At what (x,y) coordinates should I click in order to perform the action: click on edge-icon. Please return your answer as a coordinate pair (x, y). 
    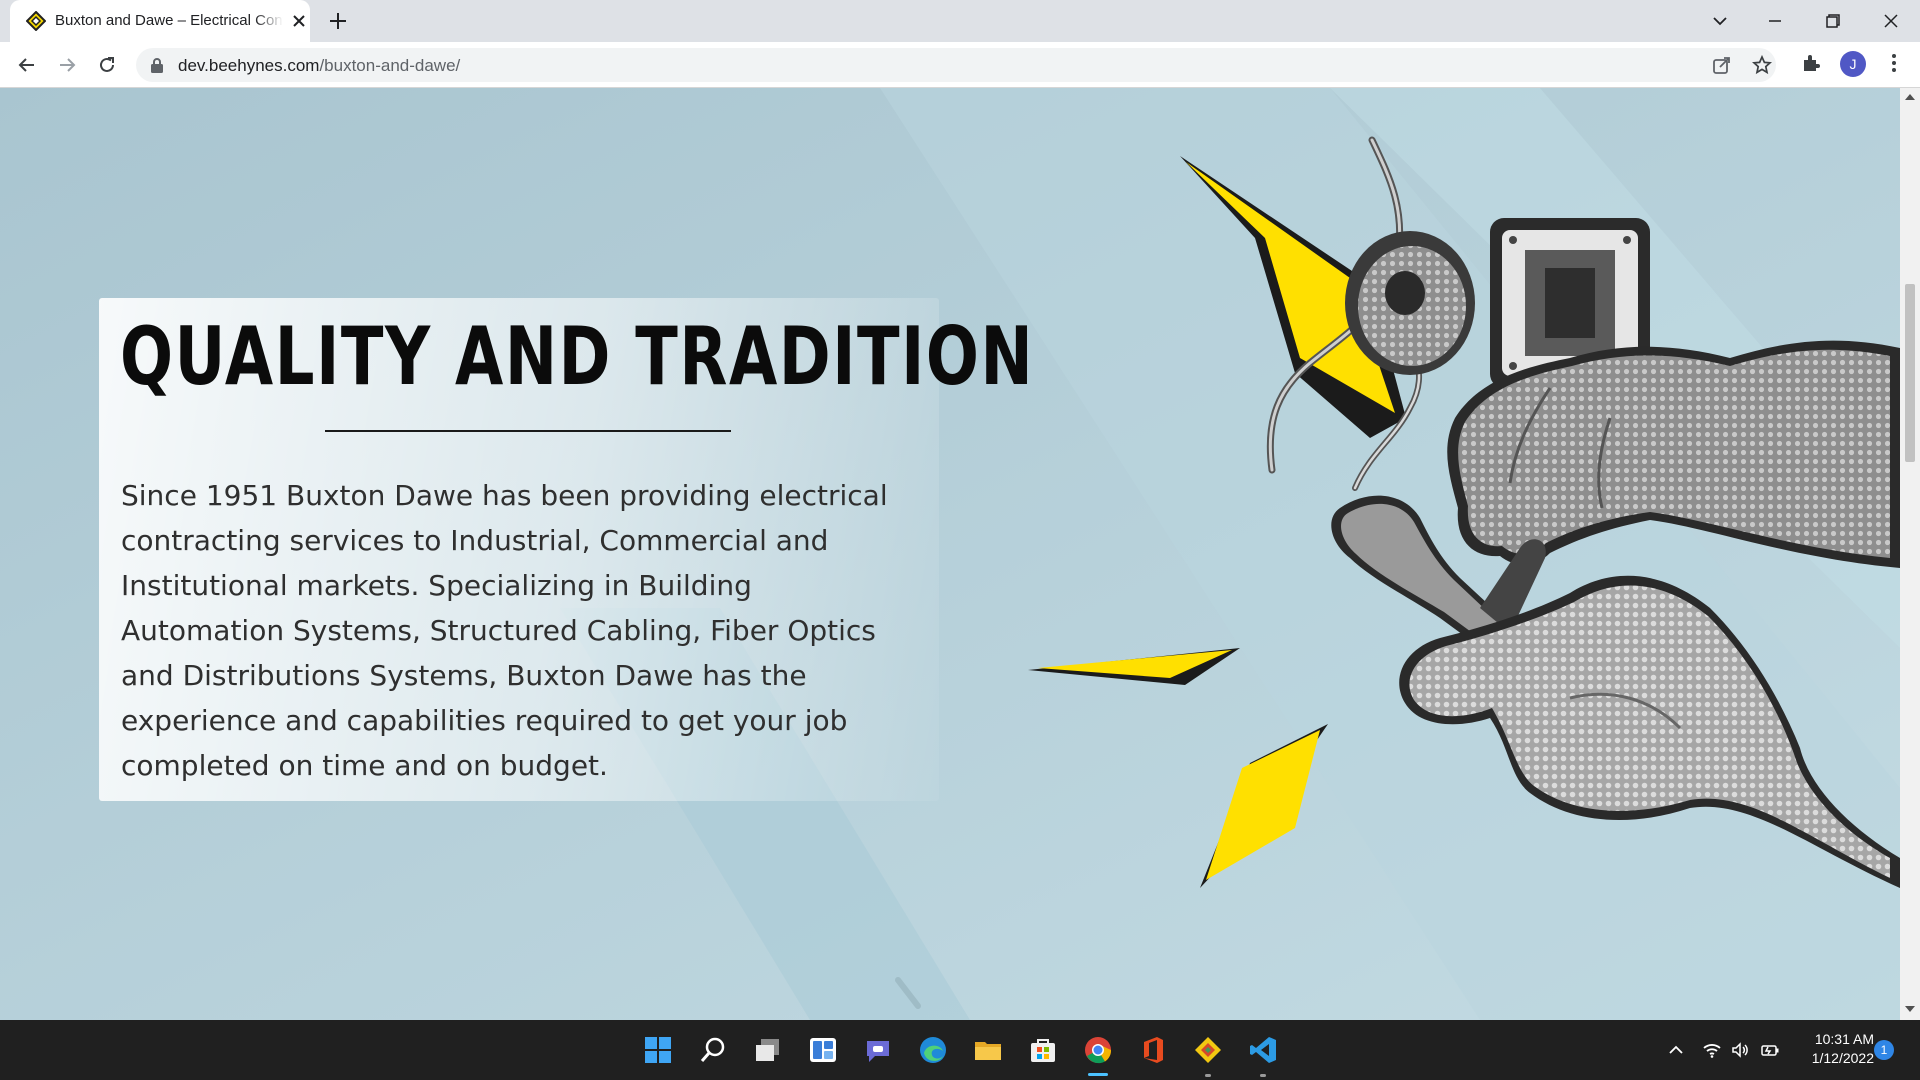
    Looking at the image, I should click on (933, 1050).